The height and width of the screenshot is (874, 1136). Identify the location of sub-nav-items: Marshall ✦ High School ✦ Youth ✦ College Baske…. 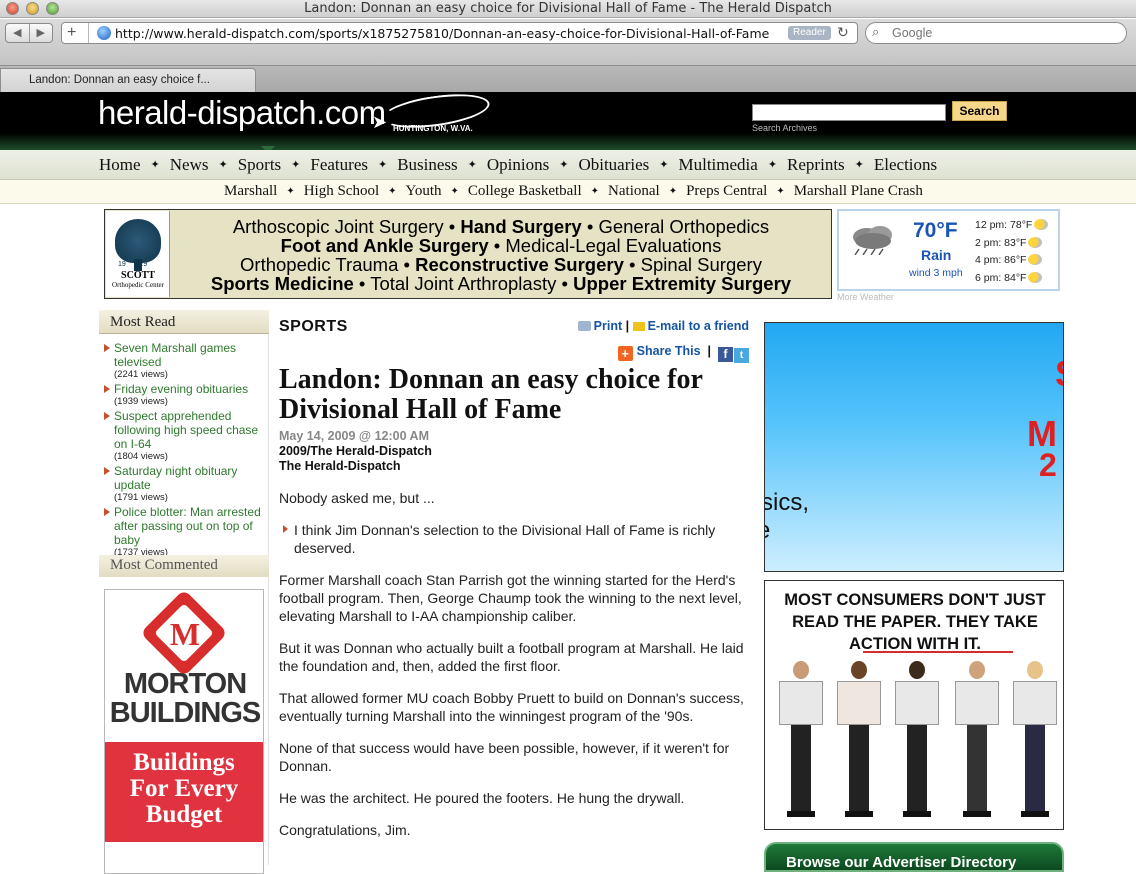
(573, 192).